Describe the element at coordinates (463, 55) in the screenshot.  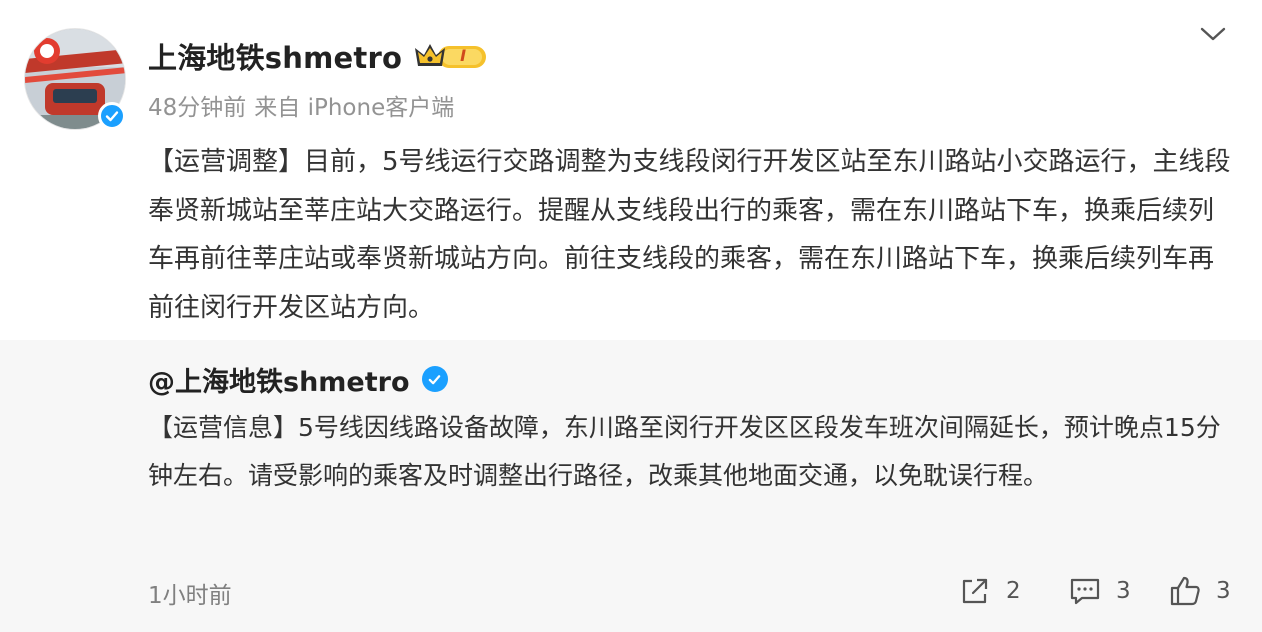
I see `vip-level: I` at that location.